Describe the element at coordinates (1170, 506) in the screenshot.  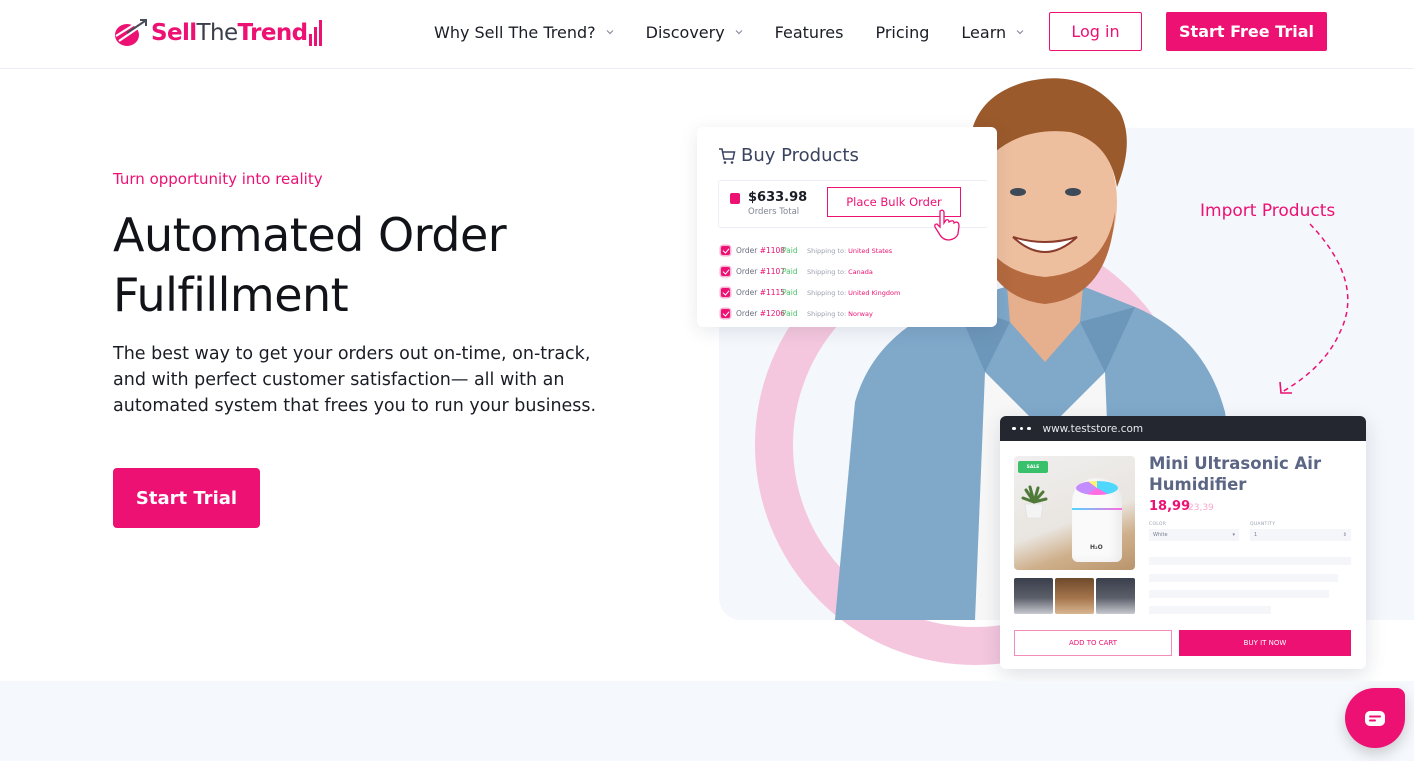
I see `product-price: 18,99` at that location.